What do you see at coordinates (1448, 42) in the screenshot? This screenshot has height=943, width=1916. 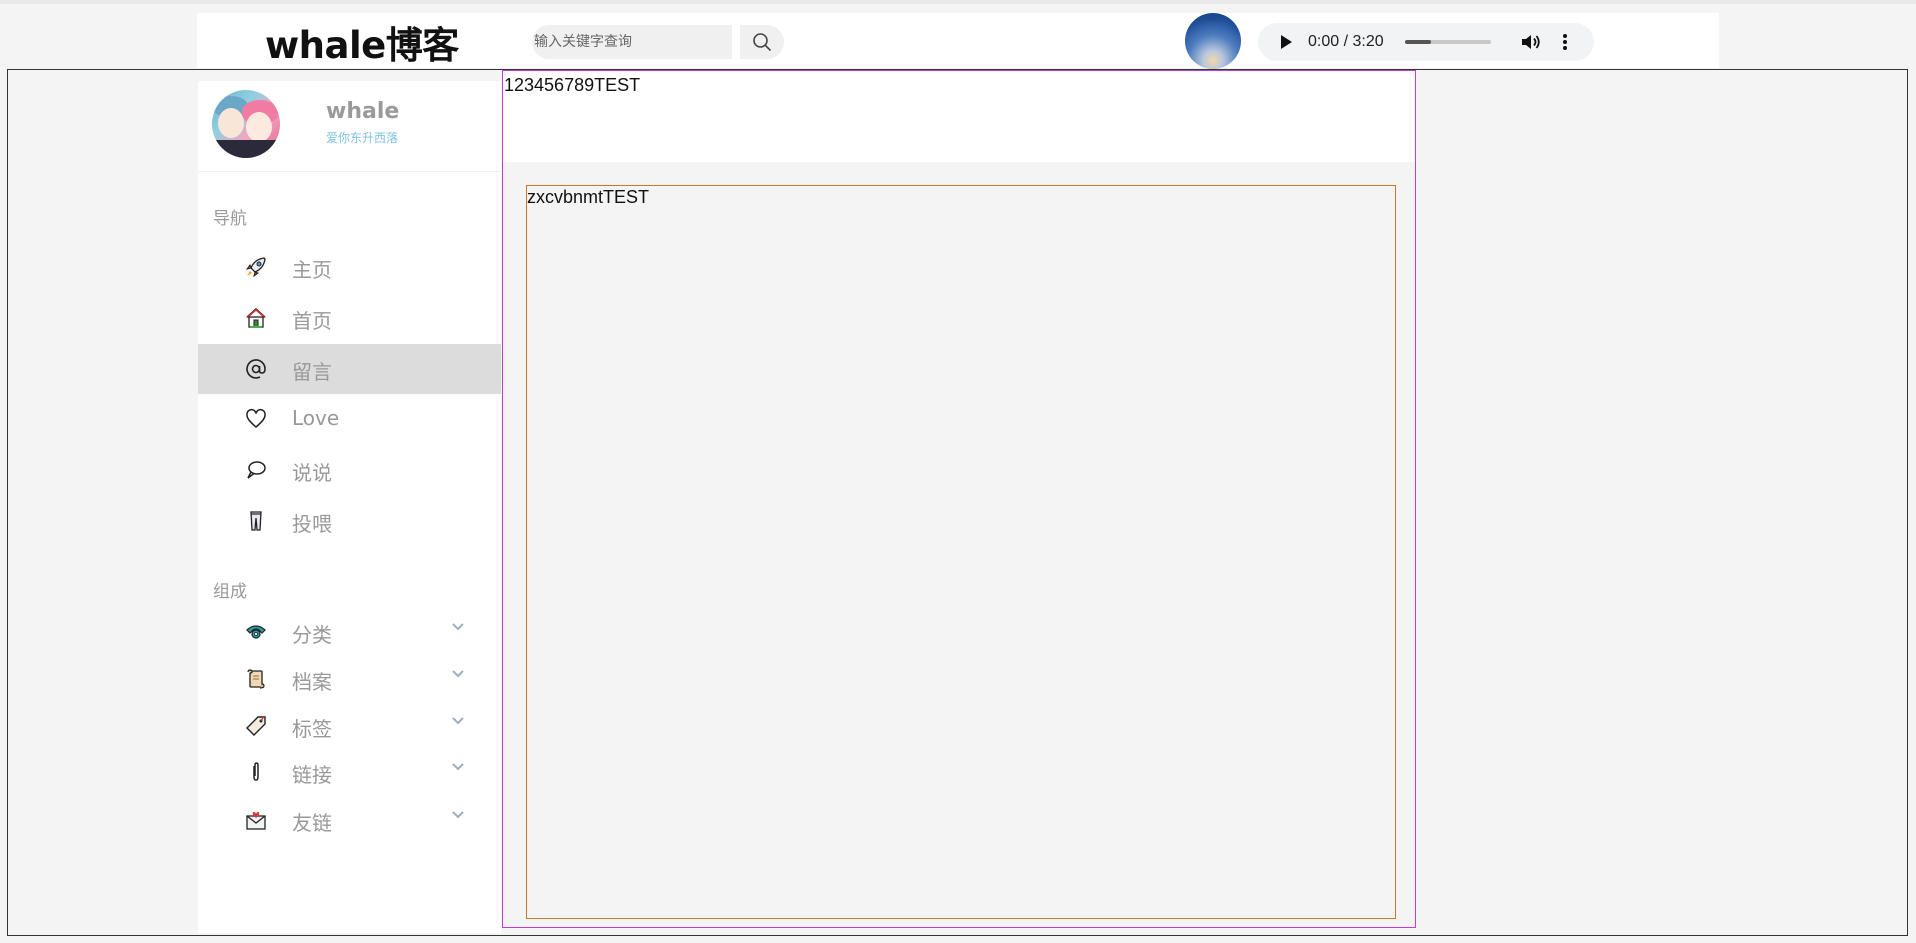 I see `audio-progress-slider` at bounding box center [1448, 42].